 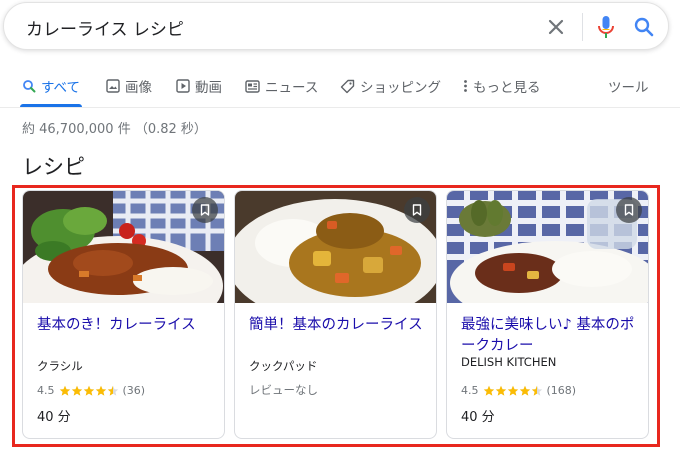 I want to click on tab-videos: 動画, so click(x=199, y=86).